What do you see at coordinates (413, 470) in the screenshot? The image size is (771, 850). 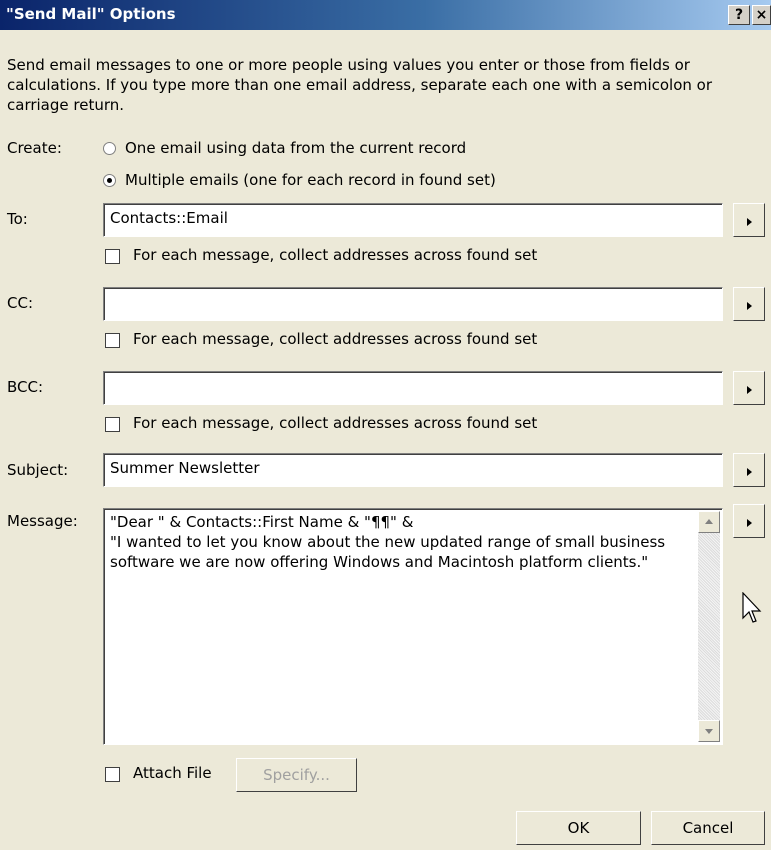 I see `subject-field: Summer Newsletter` at bounding box center [413, 470].